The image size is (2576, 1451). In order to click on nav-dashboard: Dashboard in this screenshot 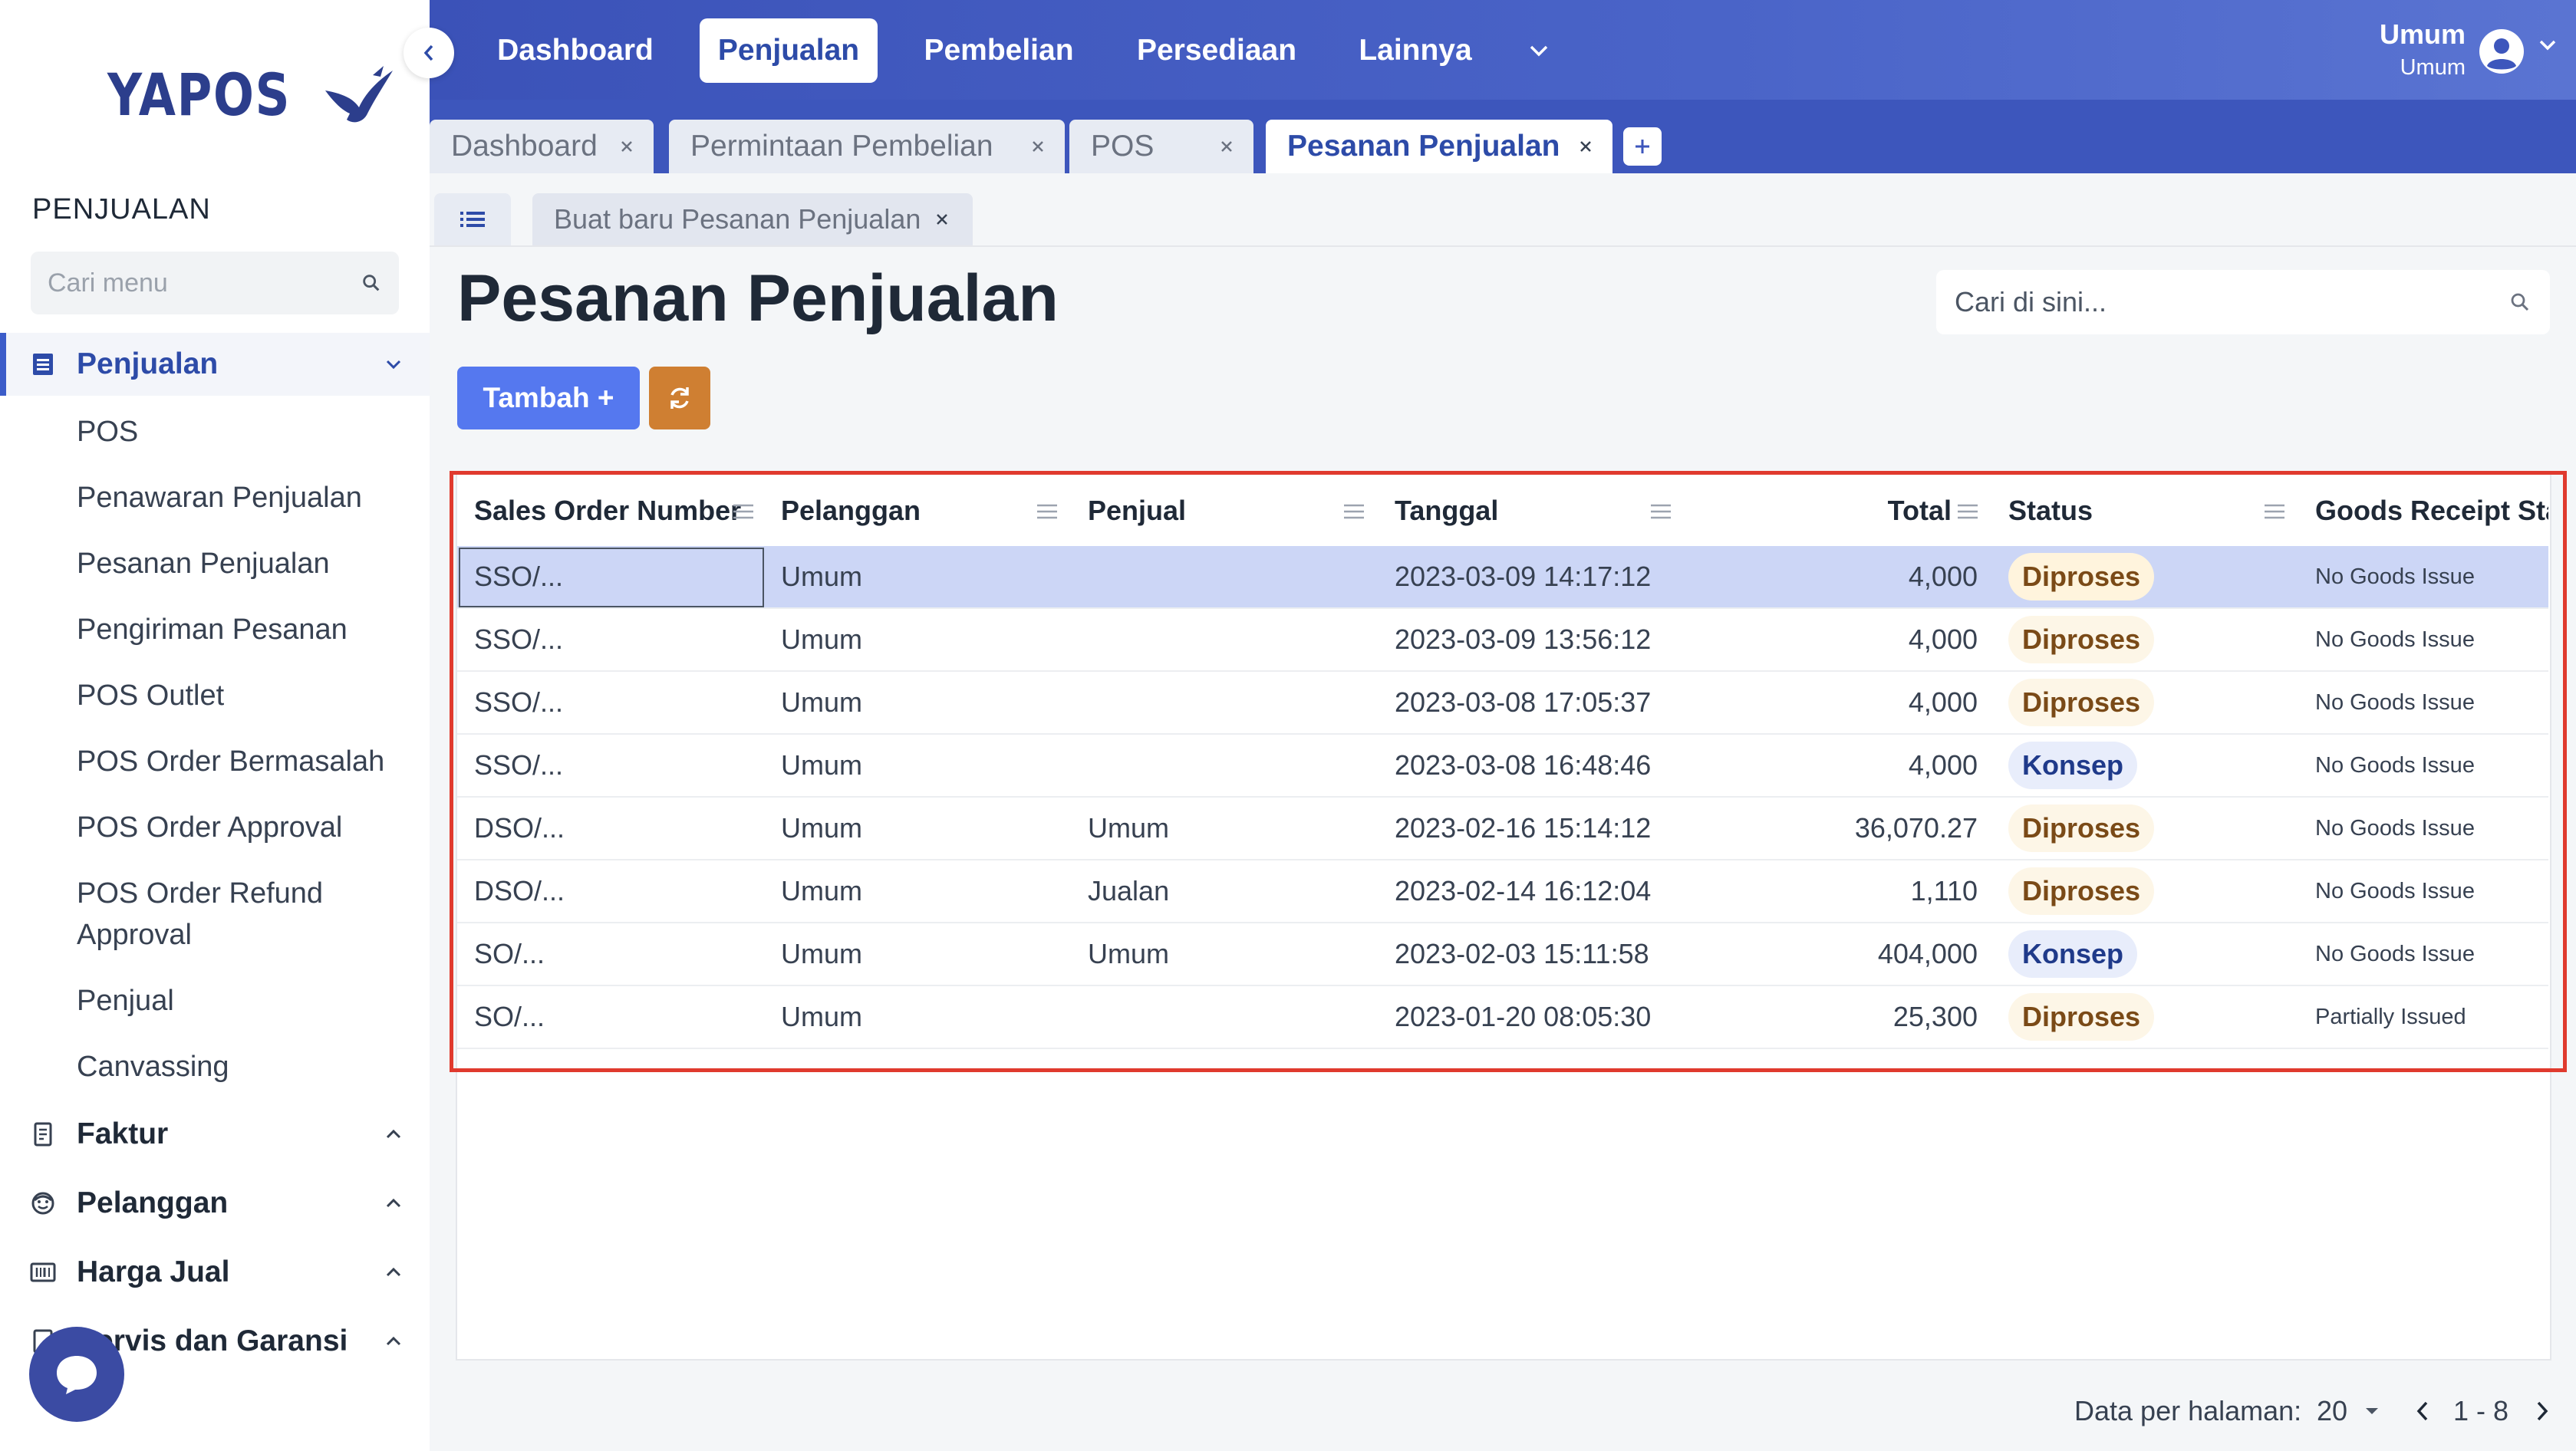, I will do `click(575, 51)`.